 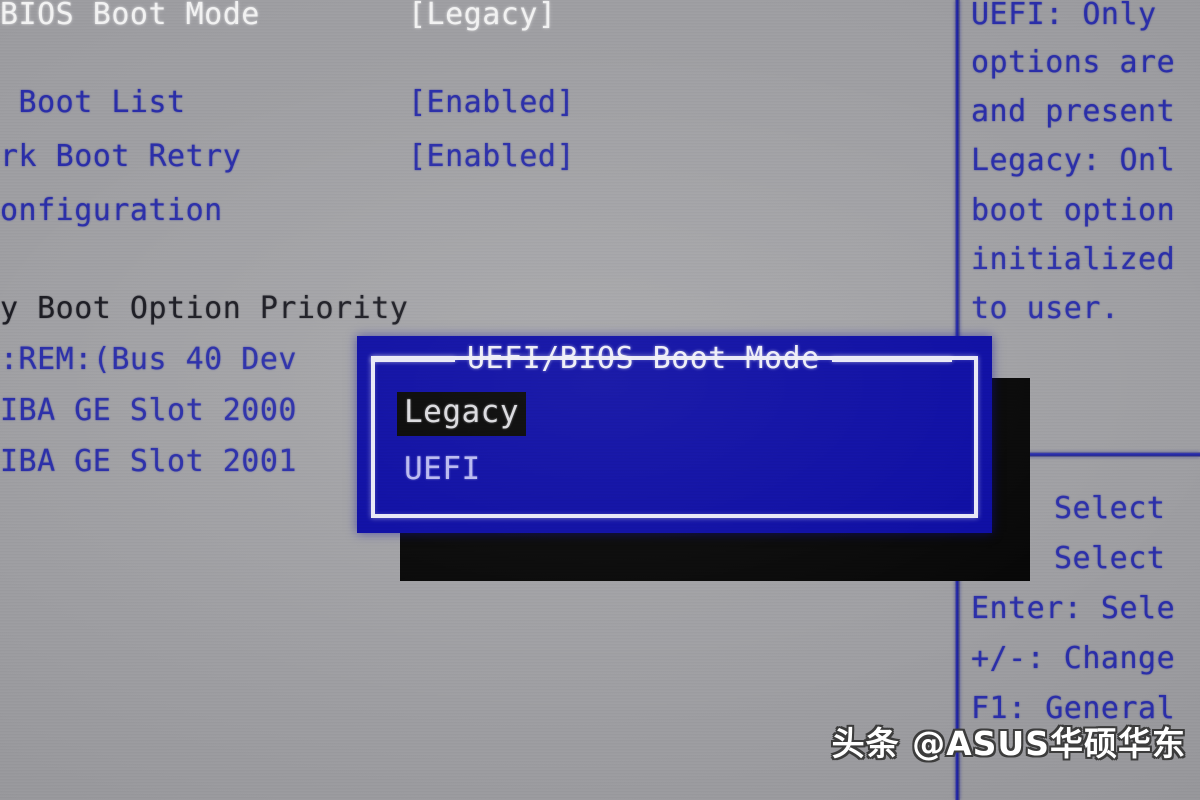 I want to click on setting-label: :REM:(Bus 40 Dev, so click(x=148, y=360).